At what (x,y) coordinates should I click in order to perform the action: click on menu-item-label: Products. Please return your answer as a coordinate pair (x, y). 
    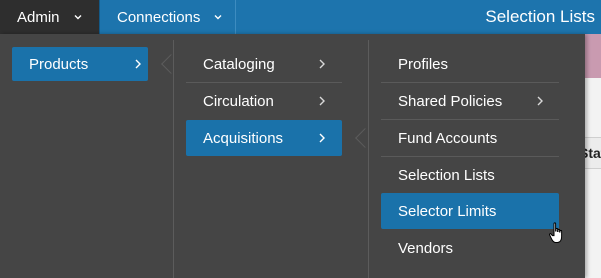
    Looking at the image, I should click on (59, 64).